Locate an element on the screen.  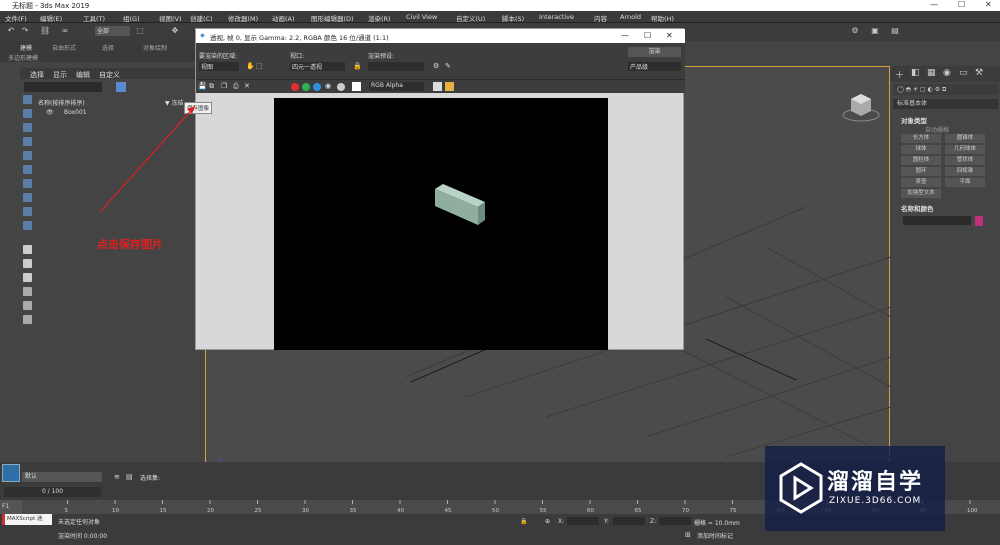
menu-item-7: 动画(A) is located at coordinates (283, 18).